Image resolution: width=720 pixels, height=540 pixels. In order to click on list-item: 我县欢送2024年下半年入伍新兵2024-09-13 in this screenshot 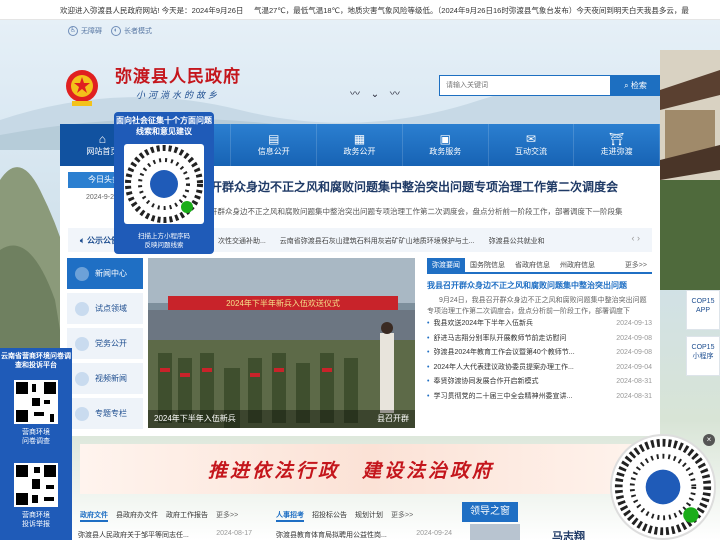, I will do `click(539, 324)`.